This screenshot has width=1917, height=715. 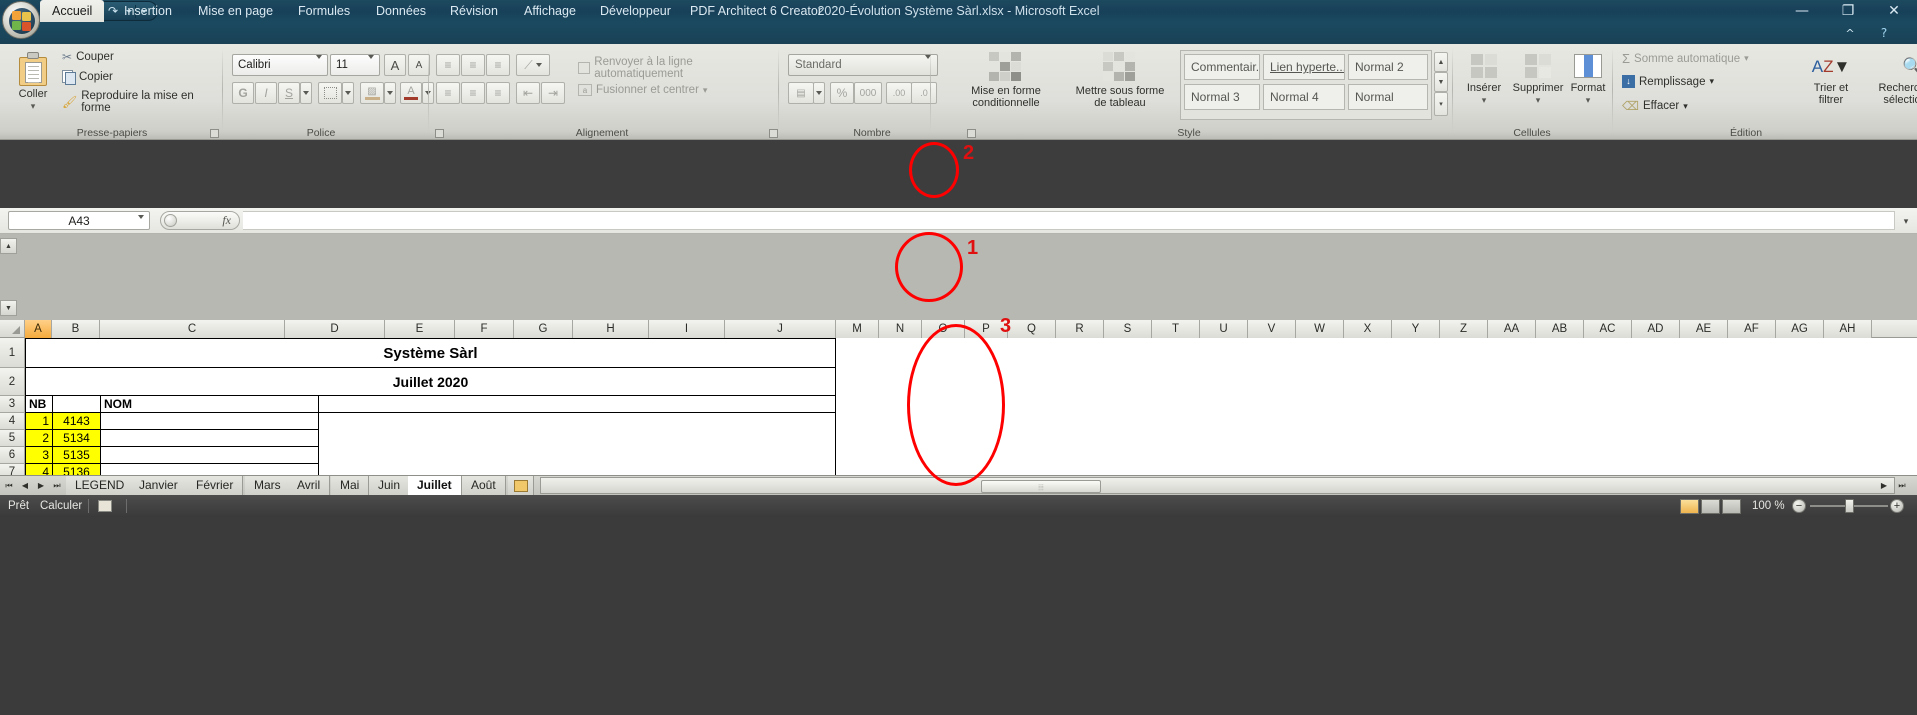 I want to click on font-size-dropdown-icon, so click(x=371, y=63).